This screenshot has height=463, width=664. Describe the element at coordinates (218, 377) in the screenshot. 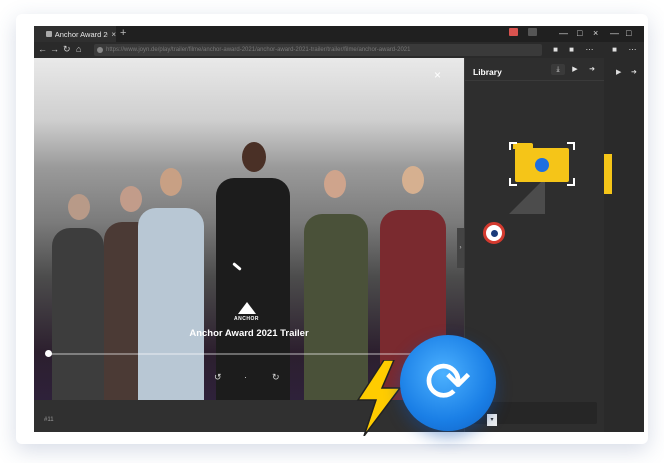

I see `rewind-icon: ↺` at that location.